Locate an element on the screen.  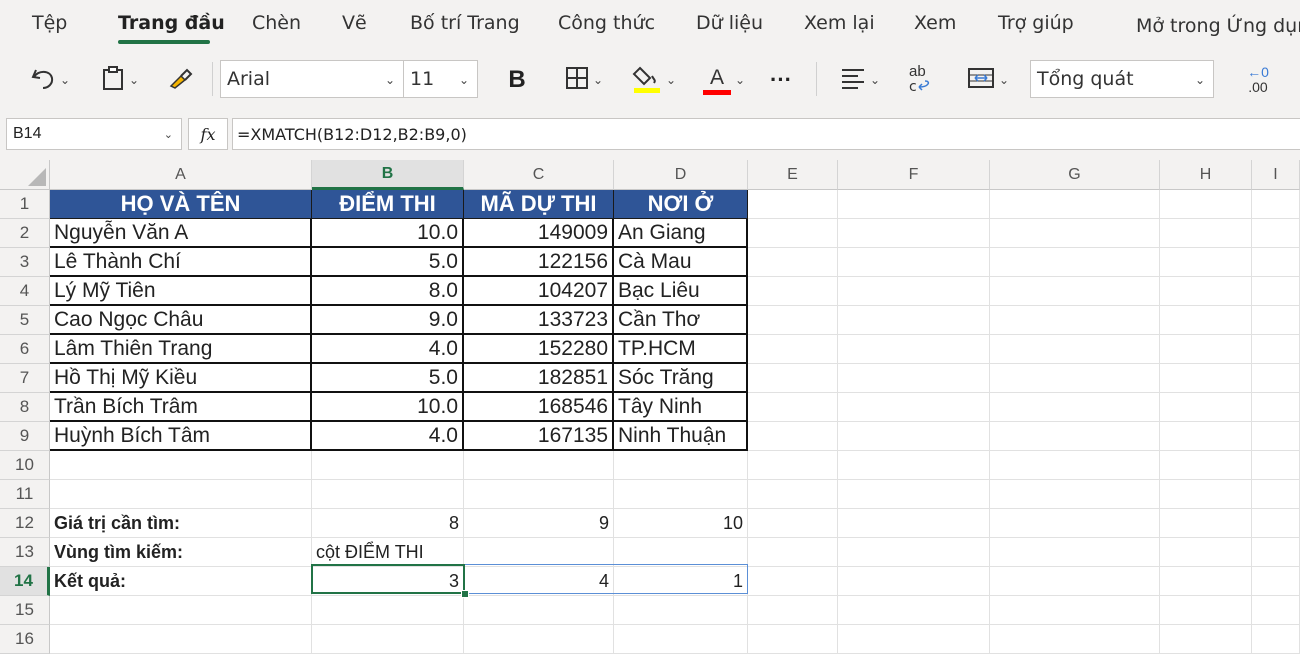
borders-button: ⌄ is located at coordinates (584, 80).